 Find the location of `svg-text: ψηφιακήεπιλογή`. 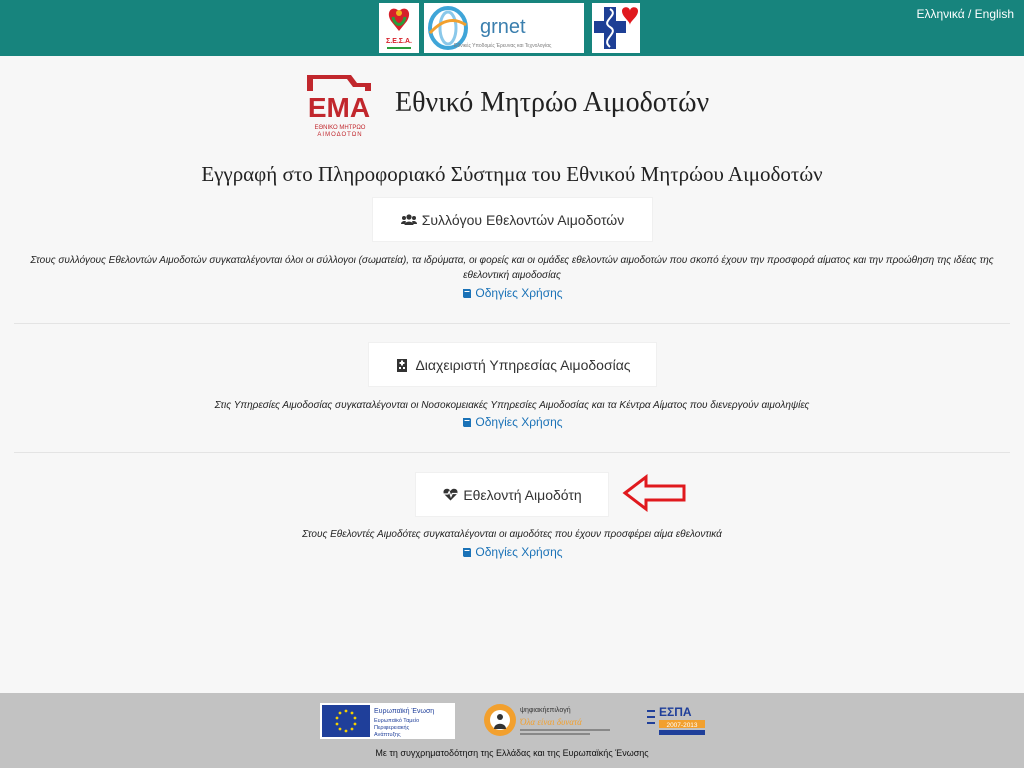

svg-text: ψηφιακήεπιλογή is located at coordinates (545, 710).